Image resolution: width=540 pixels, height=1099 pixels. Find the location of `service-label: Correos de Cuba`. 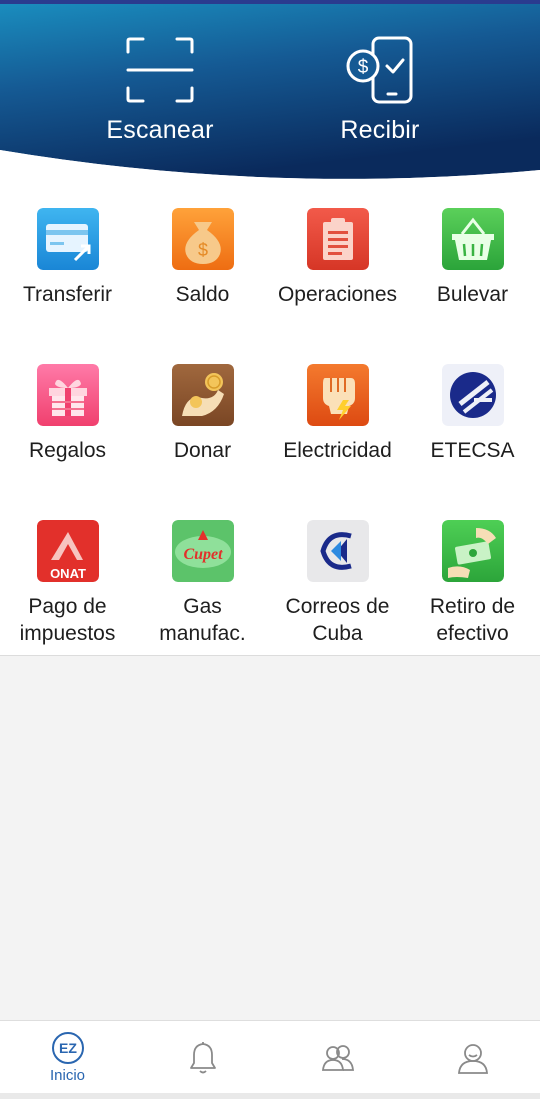

service-label: Correos de Cuba is located at coordinates (337, 620).